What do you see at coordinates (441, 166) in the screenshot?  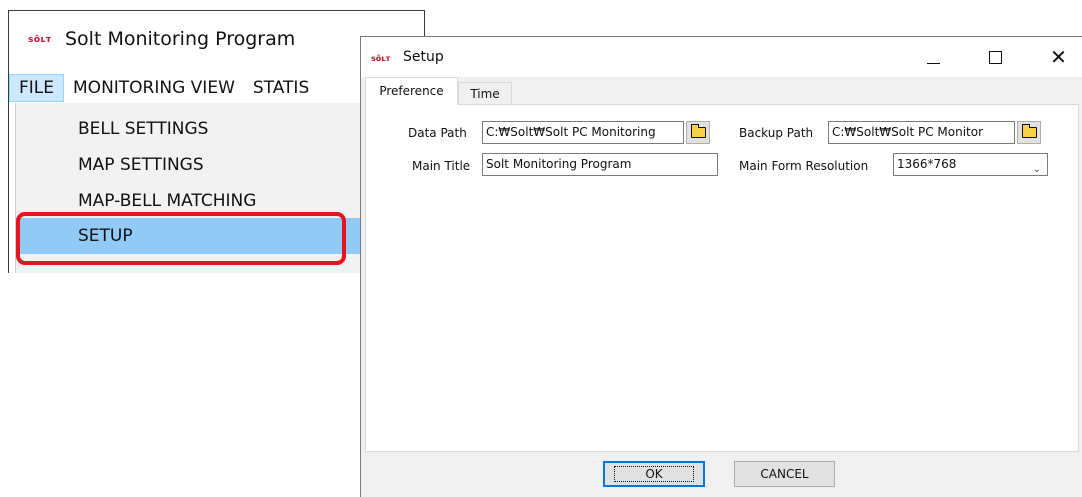 I see `main-title-label: Main Title` at bounding box center [441, 166].